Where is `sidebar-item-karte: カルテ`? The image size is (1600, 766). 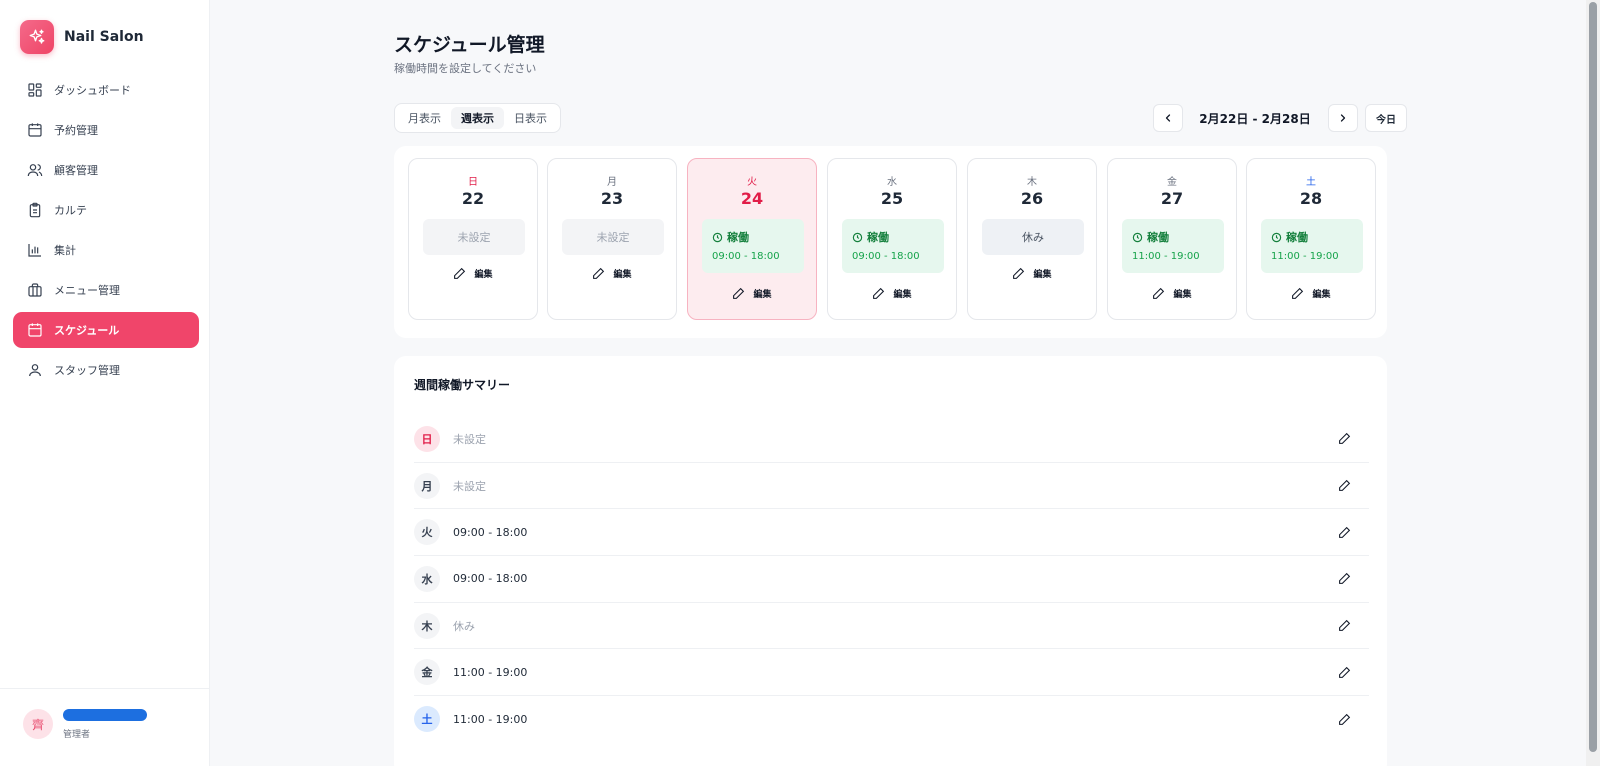
sidebar-item-karte: カルテ is located at coordinates (106, 210).